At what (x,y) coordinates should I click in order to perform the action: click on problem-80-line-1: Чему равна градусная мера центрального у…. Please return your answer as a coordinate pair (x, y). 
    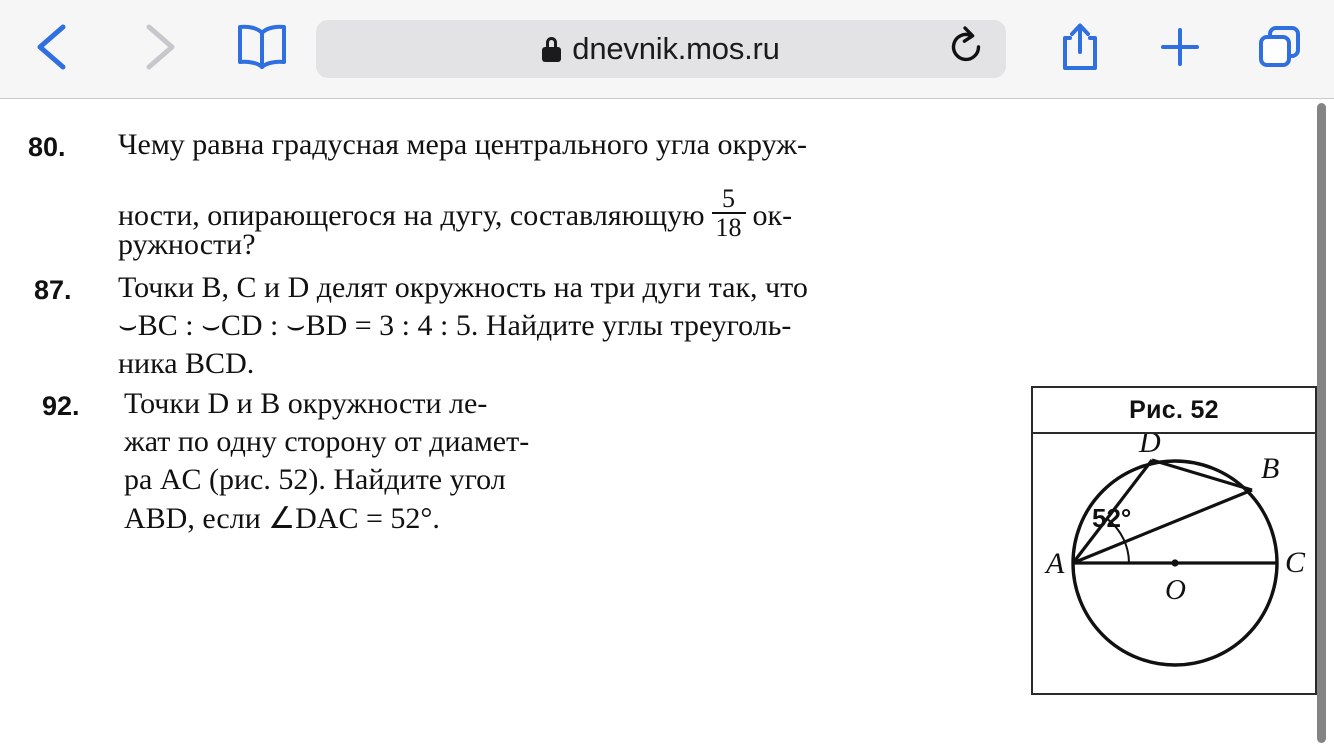
    Looking at the image, I should click on (462, 144).